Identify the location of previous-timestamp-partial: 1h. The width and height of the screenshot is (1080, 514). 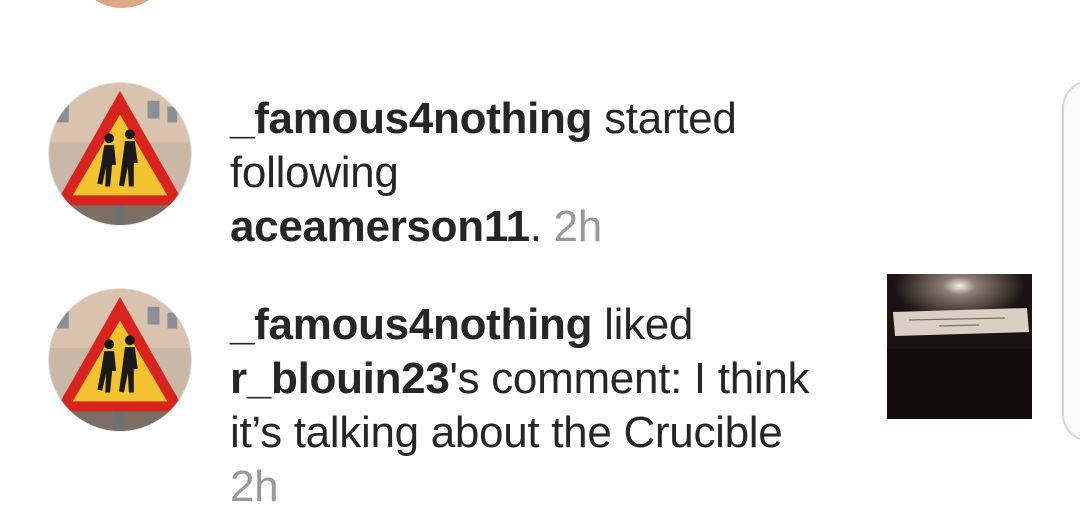
(255, 3).